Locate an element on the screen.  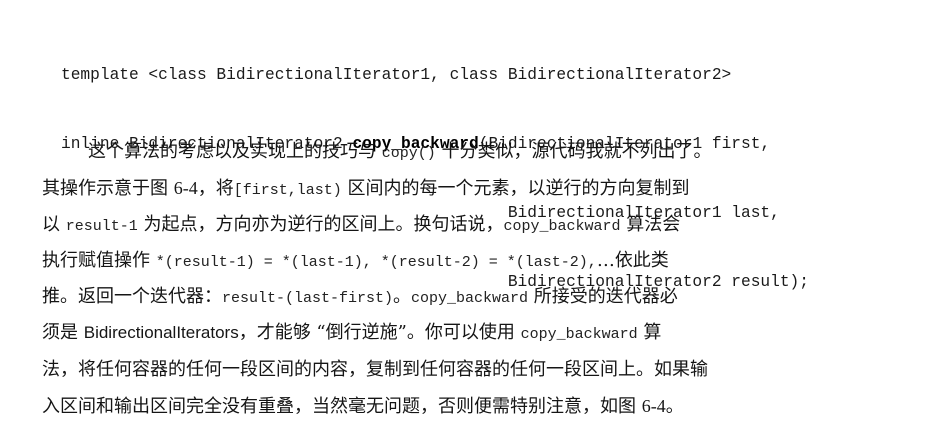
text-run: 为起点，方向亦为逆行的区间上。换句话说， is located at coordinates (320, 224).